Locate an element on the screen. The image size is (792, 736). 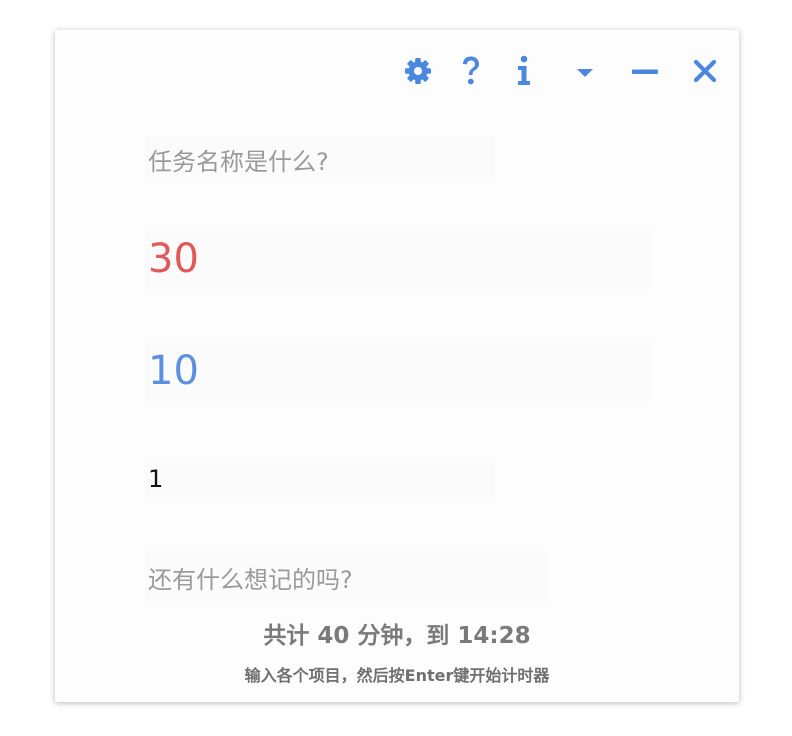
caret-down-icon is located at coordinates (585, 71).